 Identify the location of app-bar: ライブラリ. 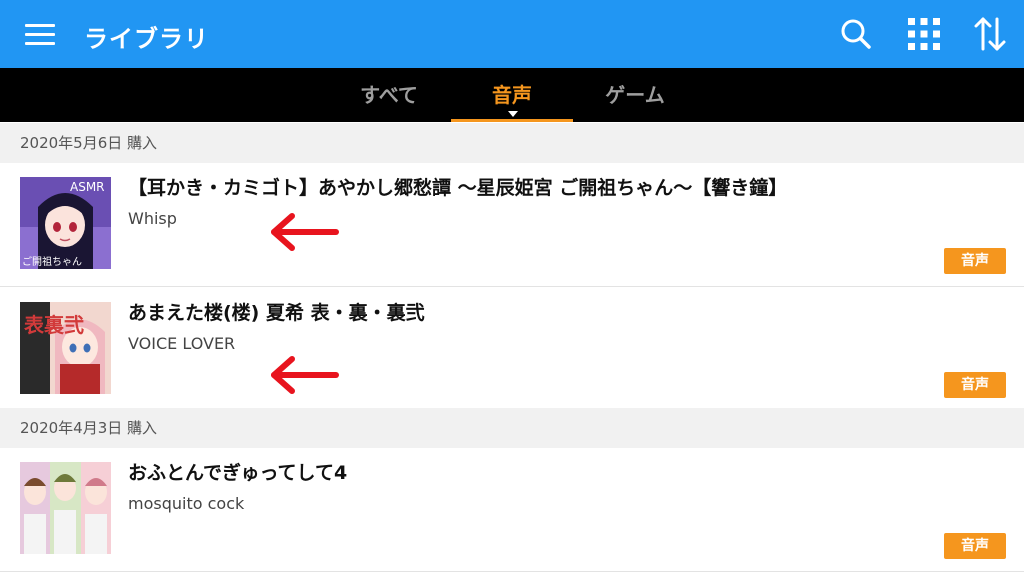
(512, 34).